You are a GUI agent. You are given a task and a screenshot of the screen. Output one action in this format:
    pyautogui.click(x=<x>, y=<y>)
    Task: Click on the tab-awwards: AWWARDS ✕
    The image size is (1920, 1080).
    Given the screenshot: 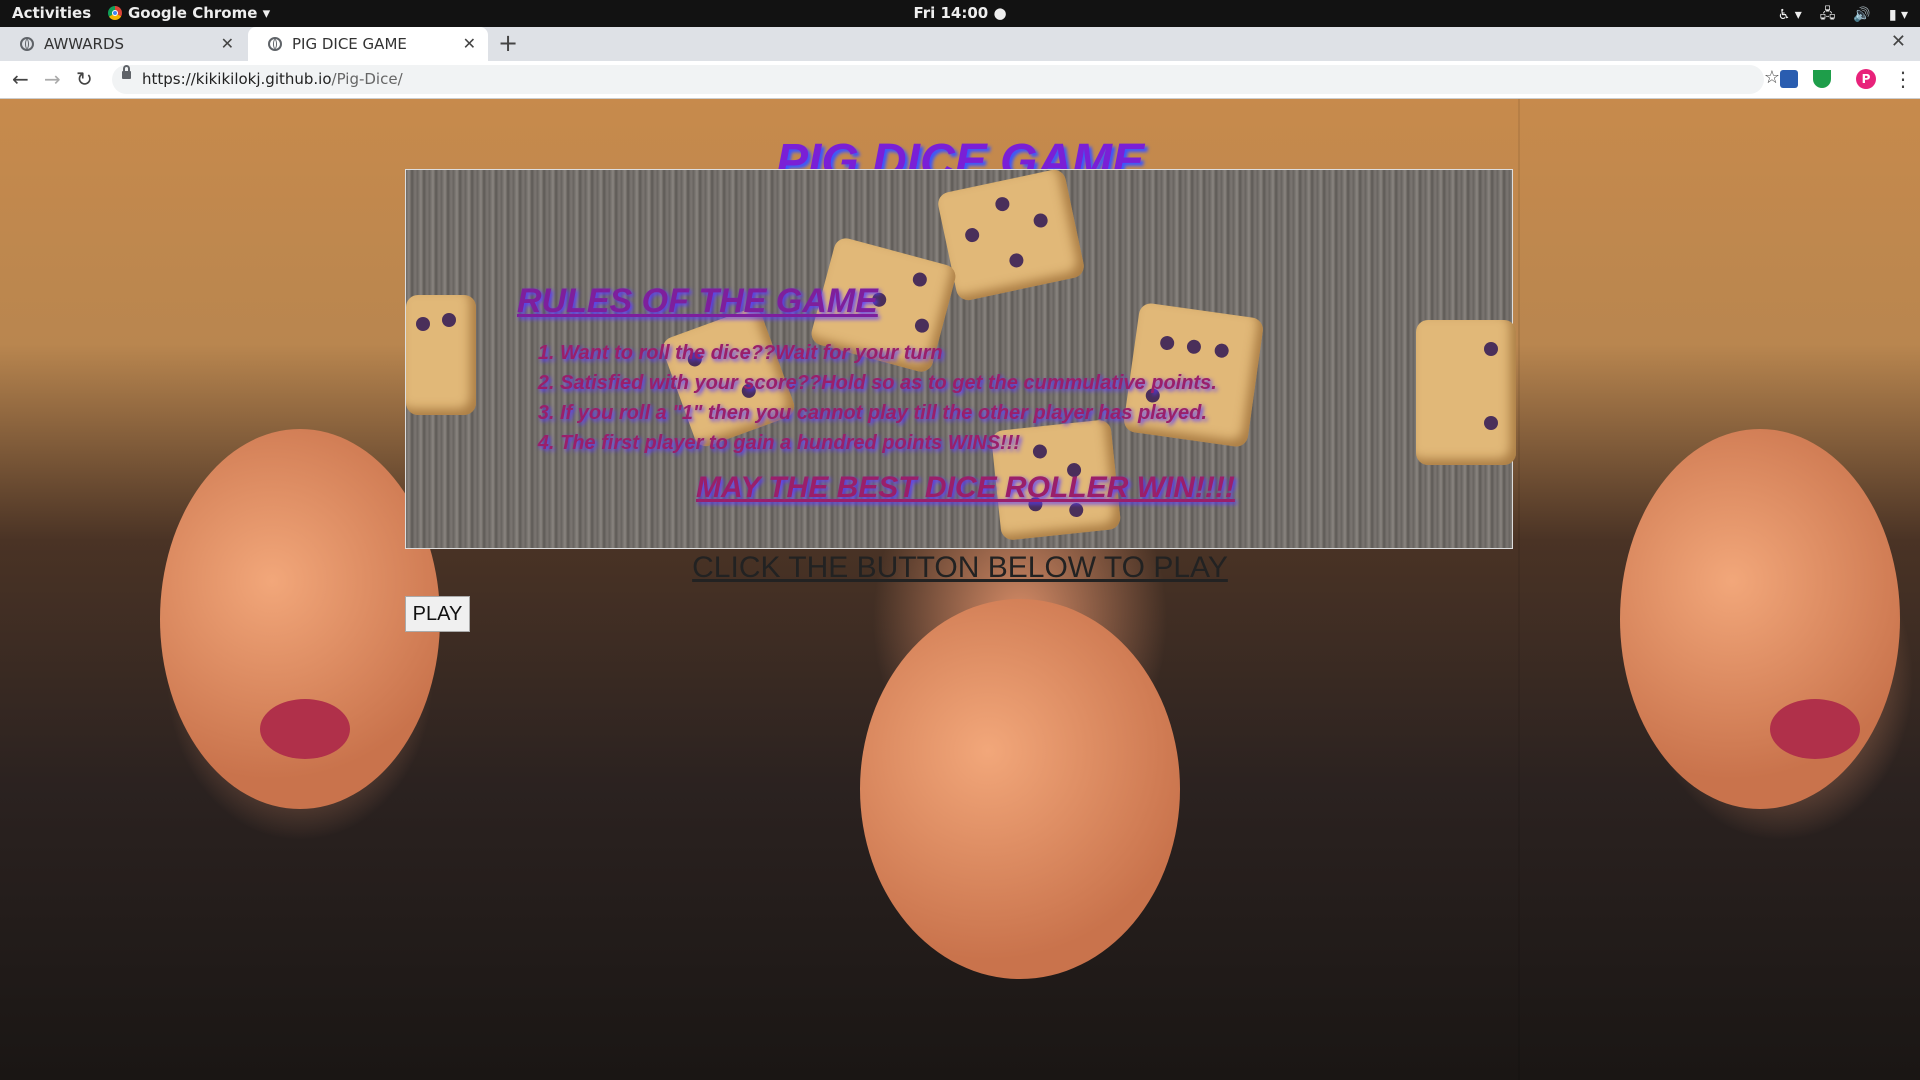 What is the action you would take?
    pyautogui.click(x=123, y=44)
    